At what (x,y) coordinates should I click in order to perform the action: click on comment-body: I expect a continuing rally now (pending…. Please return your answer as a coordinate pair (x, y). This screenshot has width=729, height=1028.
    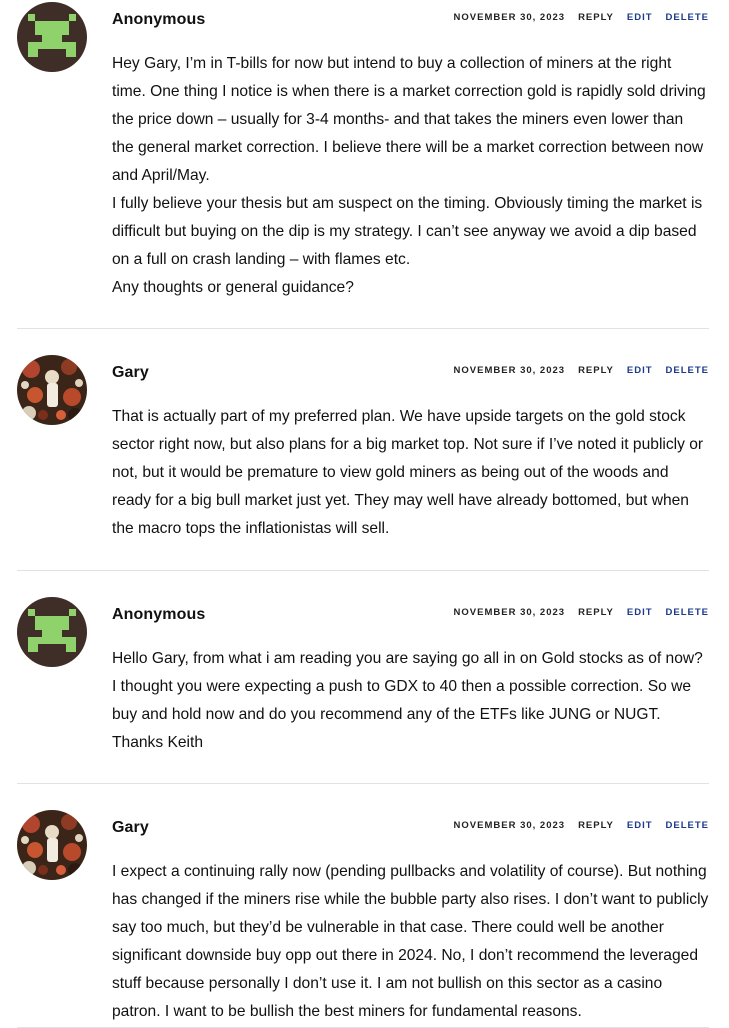
    Looking at the image, I should click on (410, 942).